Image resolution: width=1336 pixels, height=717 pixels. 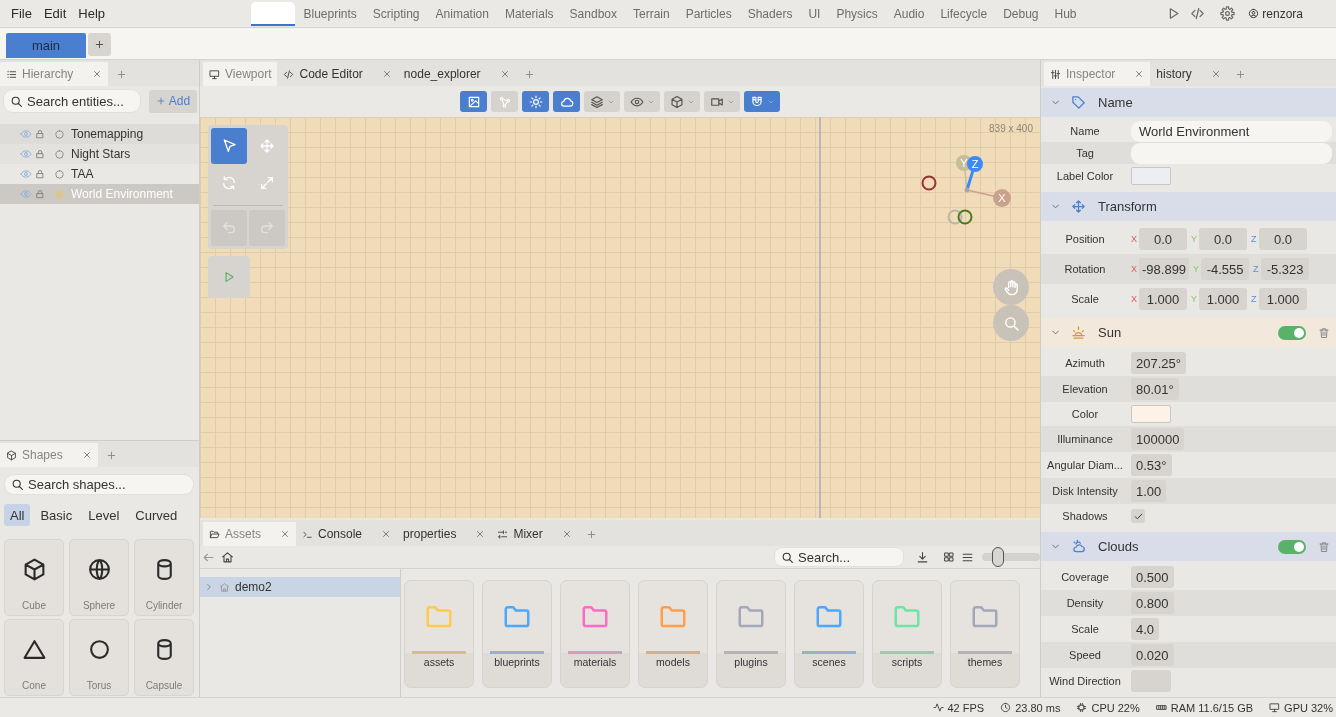 I want to click on number-field: 100000, so click(x=1158, y=439).